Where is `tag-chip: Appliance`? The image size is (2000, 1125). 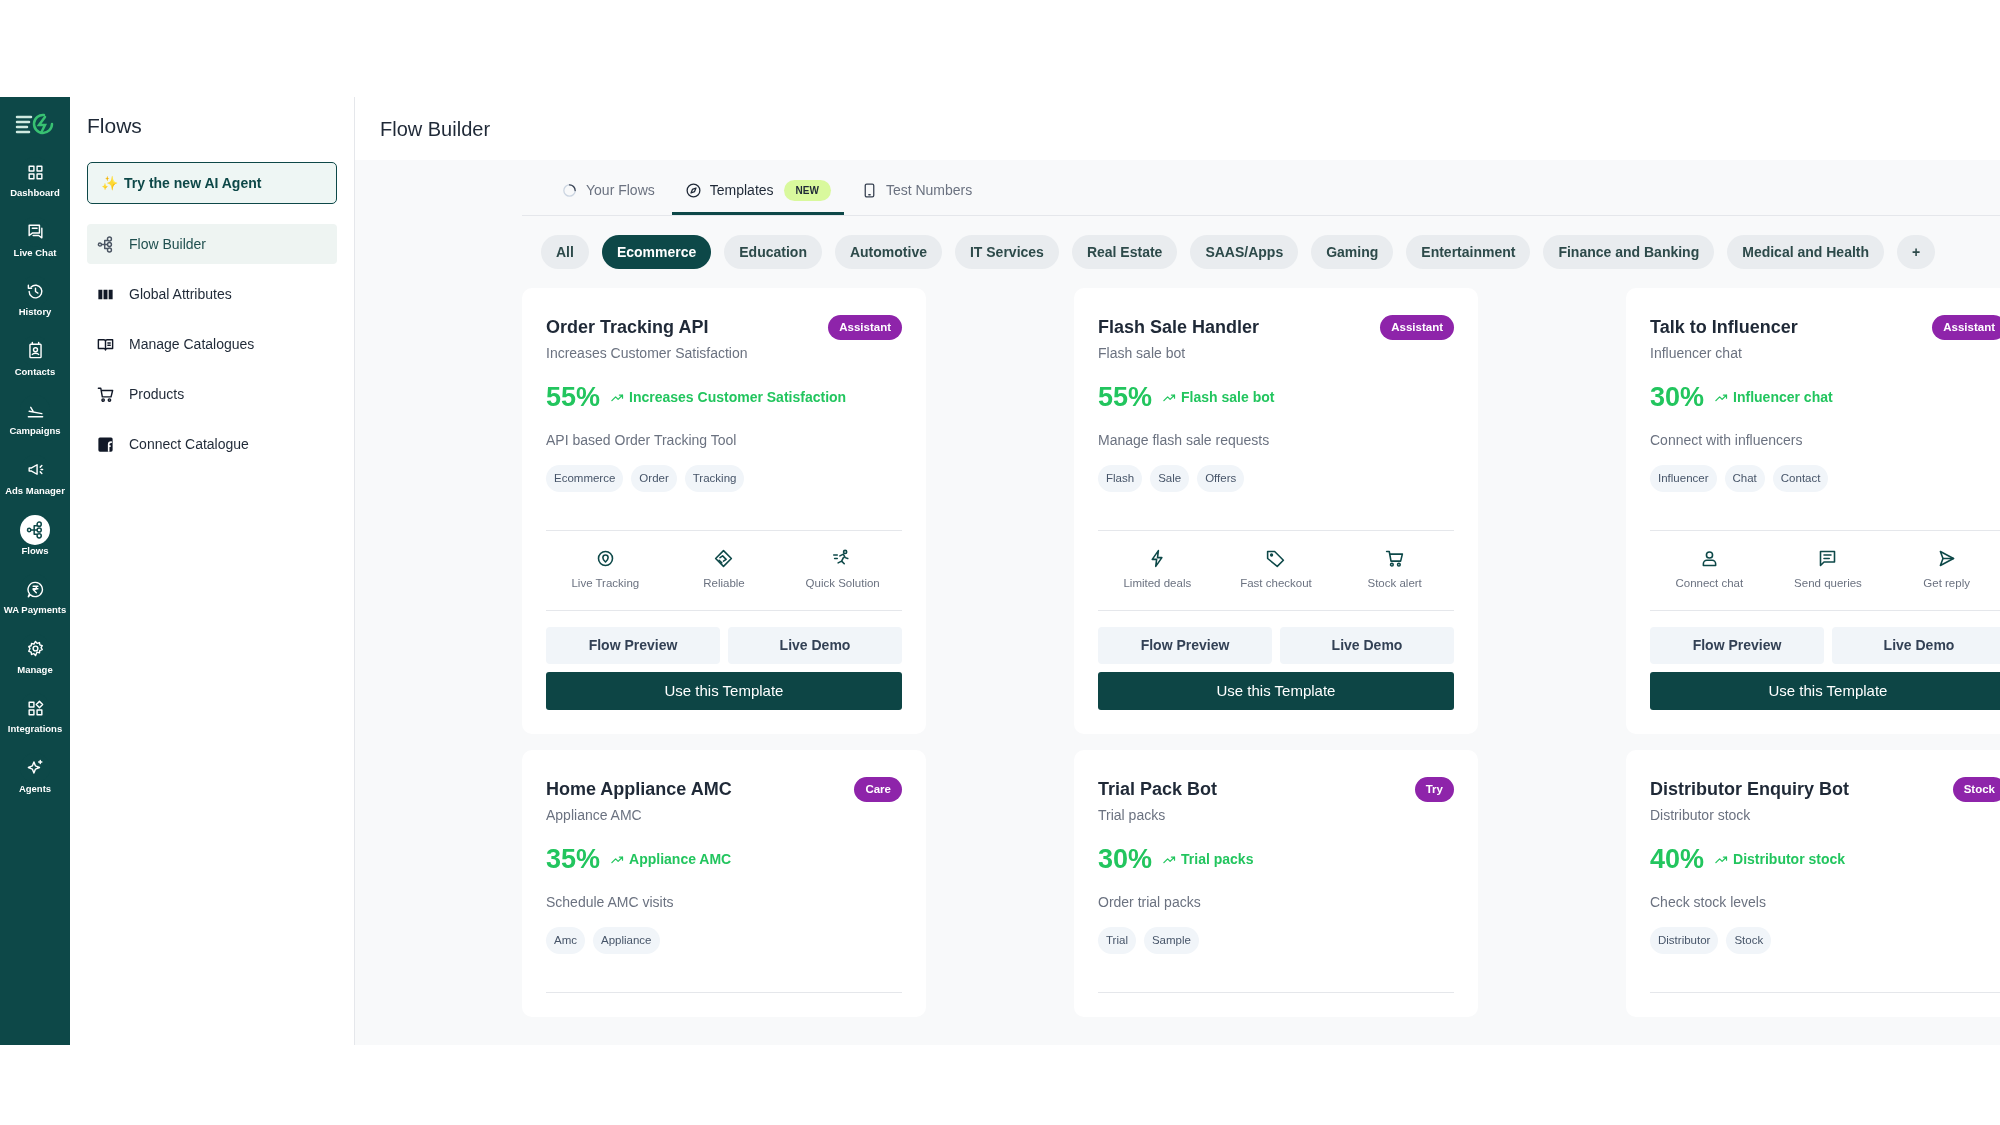 tag-chip: Appliance is located at coordinates (626, 940).